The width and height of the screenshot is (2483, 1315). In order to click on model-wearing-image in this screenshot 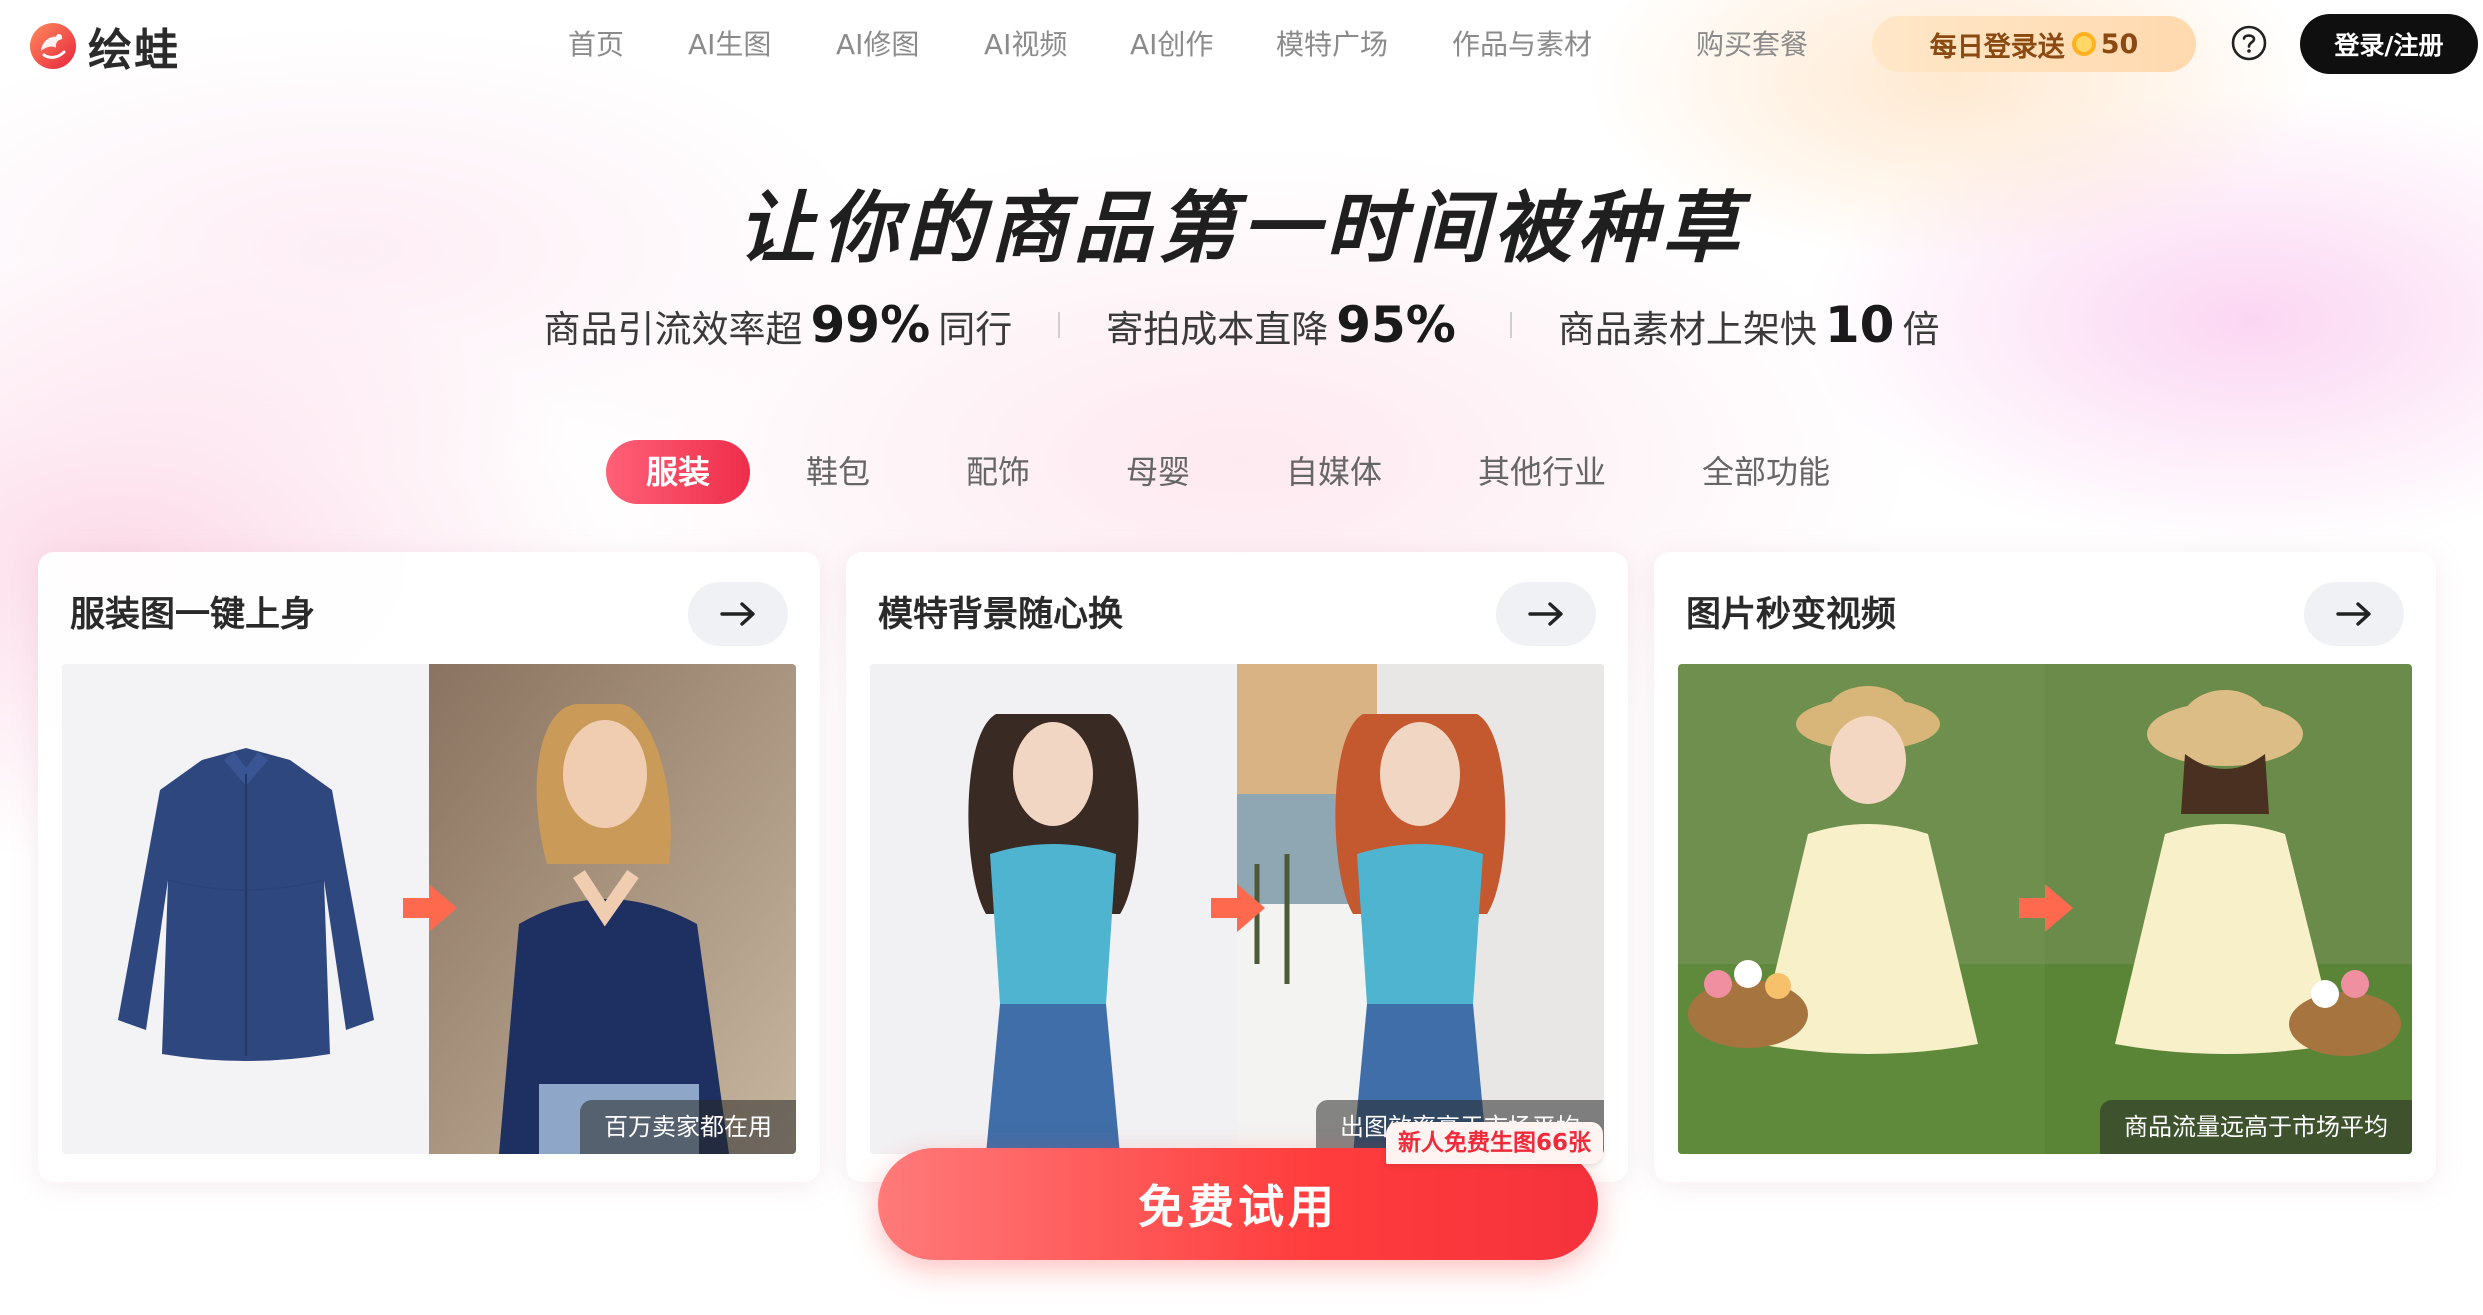, I will do `click(612, 909)`.